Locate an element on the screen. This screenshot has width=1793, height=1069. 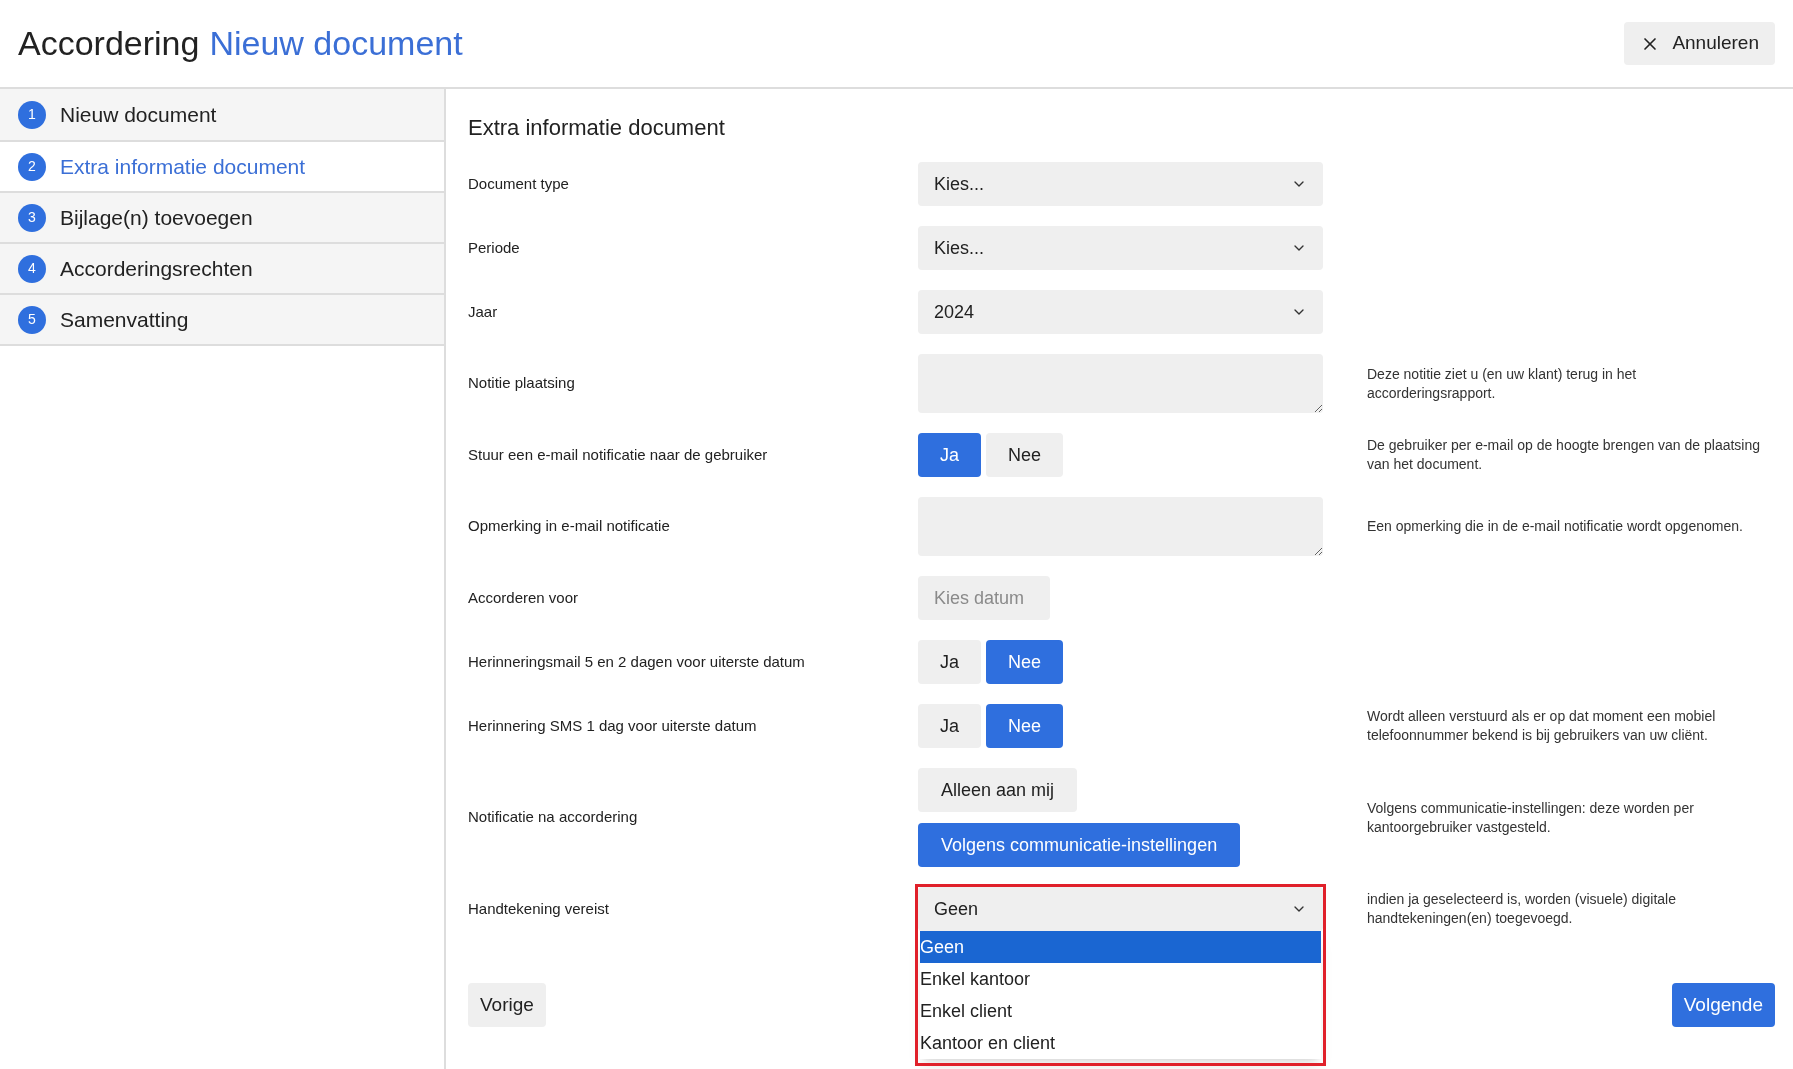
select-field: Geen is located at coordinates (1120, 909).